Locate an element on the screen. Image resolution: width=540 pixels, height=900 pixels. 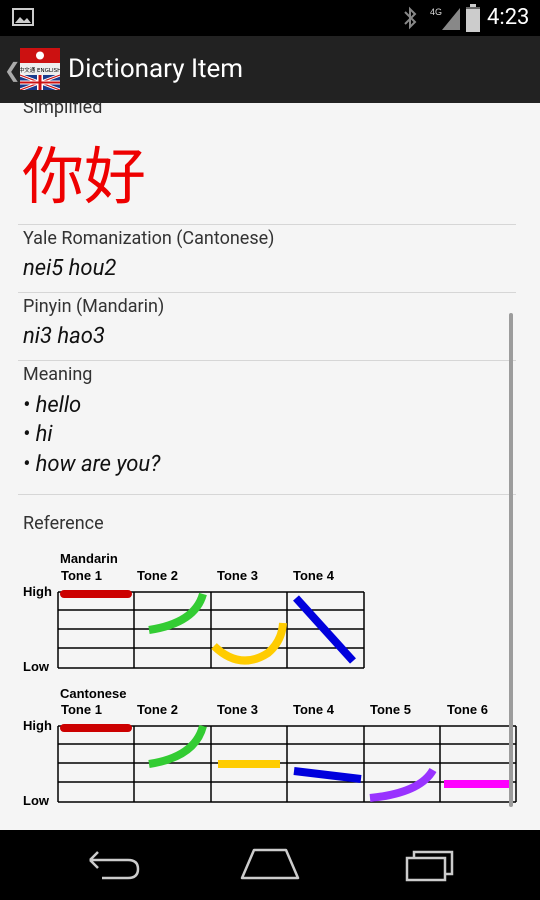
app-logo-icon: 中文通 ENGLISH is located at coordinates (40, 69).